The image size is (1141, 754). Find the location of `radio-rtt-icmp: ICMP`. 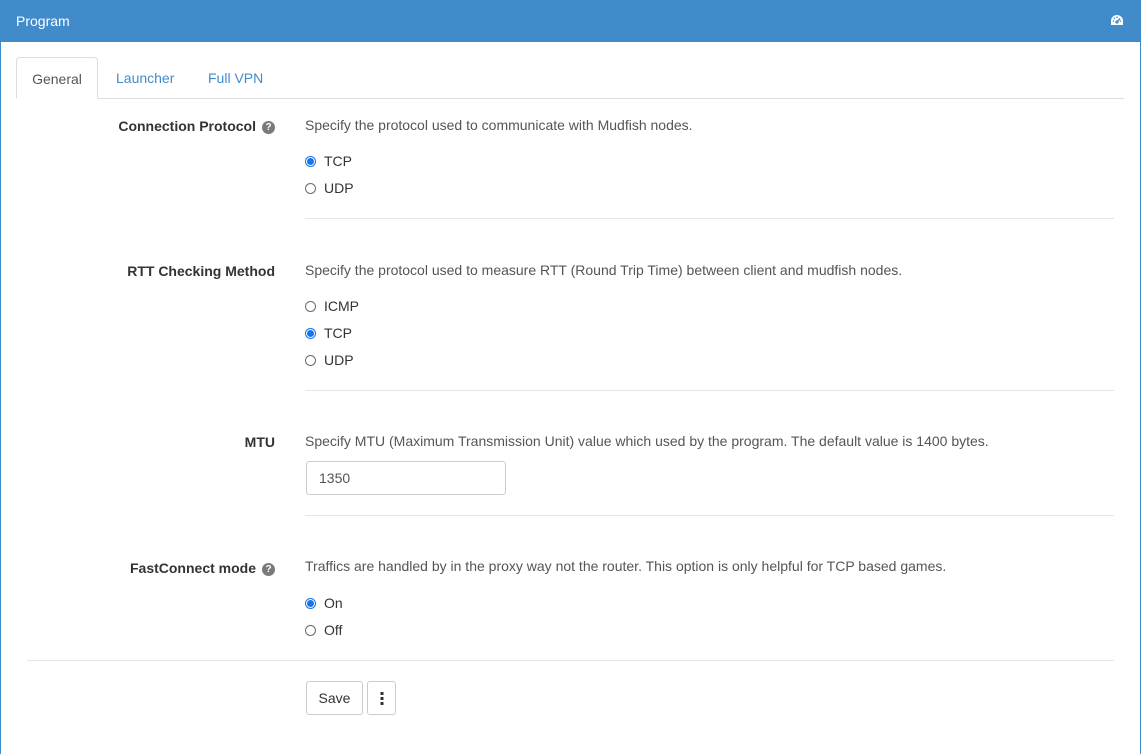

radio-rtt-icmp: ICMP is located at coordinates (332, 306).